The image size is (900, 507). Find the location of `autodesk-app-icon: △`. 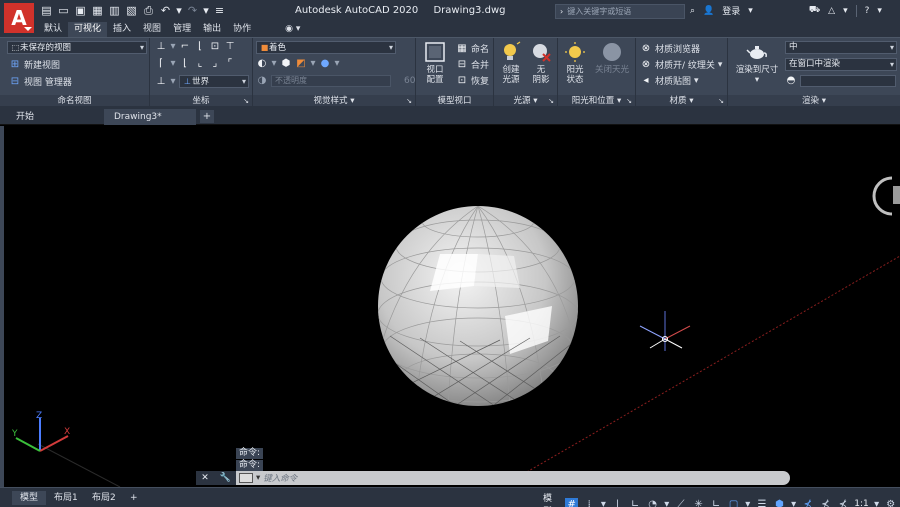

autodesk-app-icon: △ is located at coordinates (831, 11).